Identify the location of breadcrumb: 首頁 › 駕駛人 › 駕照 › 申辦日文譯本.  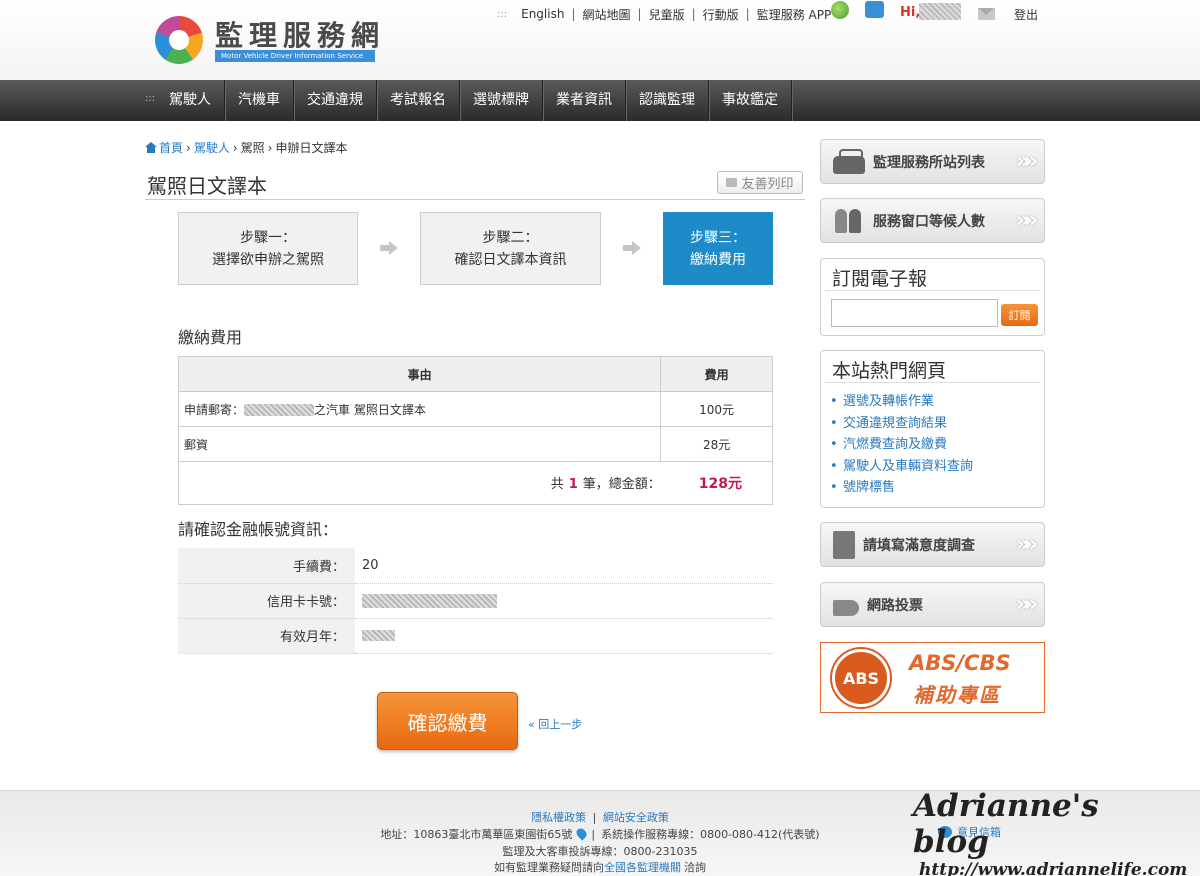
(246, 147).